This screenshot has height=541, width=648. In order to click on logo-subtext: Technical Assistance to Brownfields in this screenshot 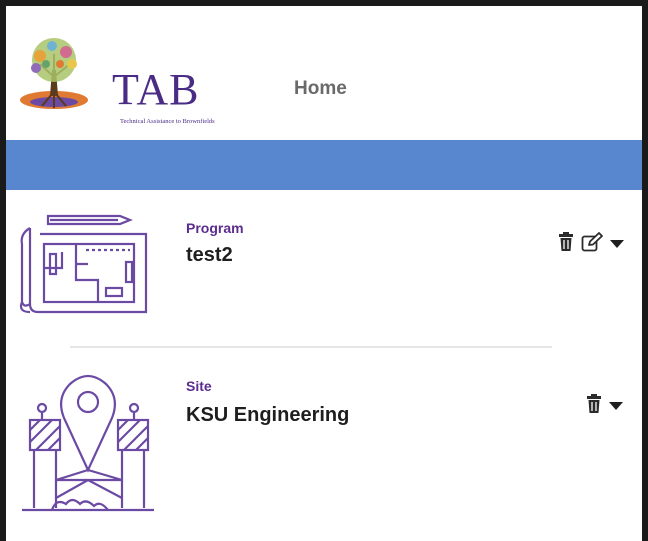, I will do `click(167, 121)`.